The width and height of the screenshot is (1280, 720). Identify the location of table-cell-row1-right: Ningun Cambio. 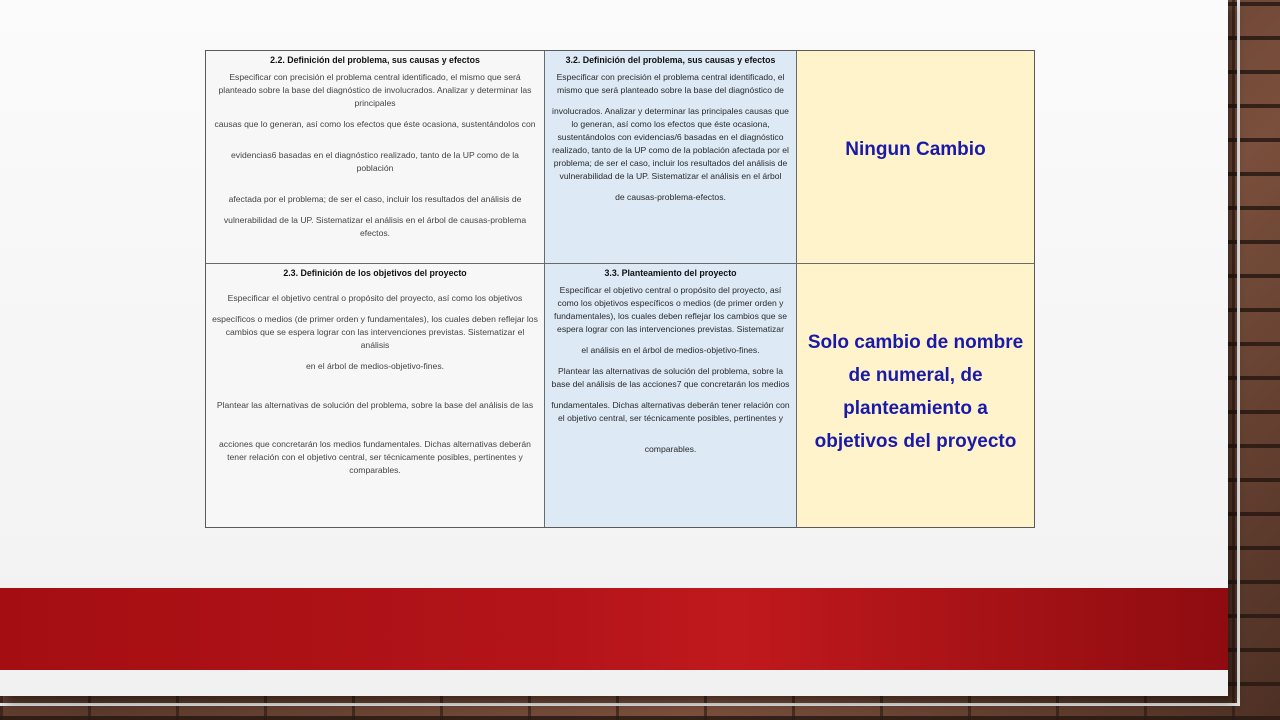
(915, 157).